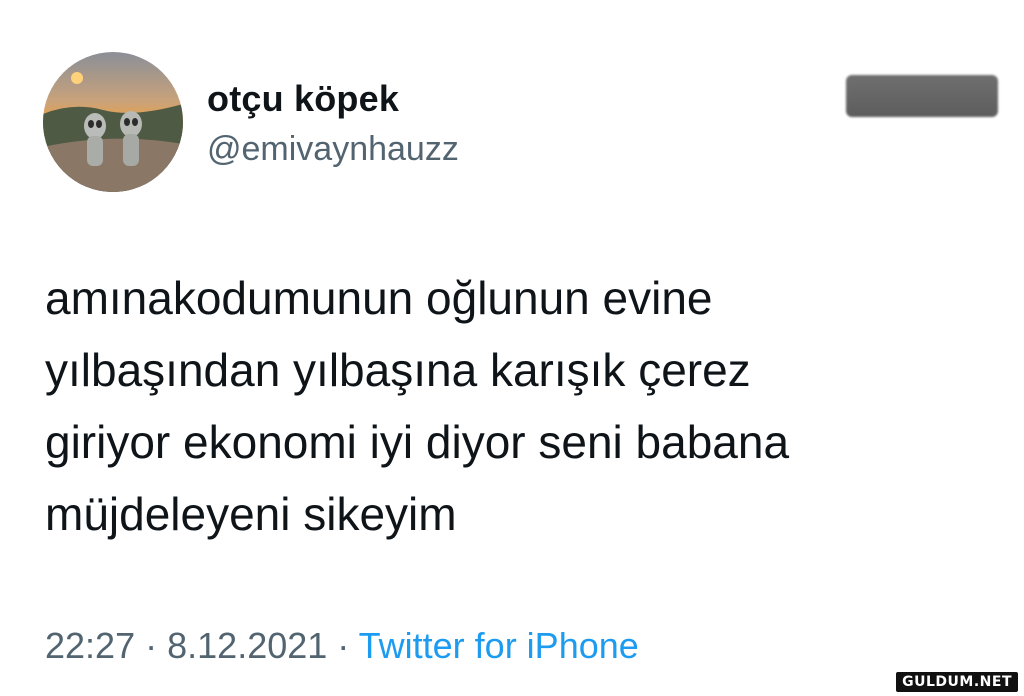 This screenshot has height=696, width=1024. I want to click on display-name: otçu köpek, so click(303, 99).